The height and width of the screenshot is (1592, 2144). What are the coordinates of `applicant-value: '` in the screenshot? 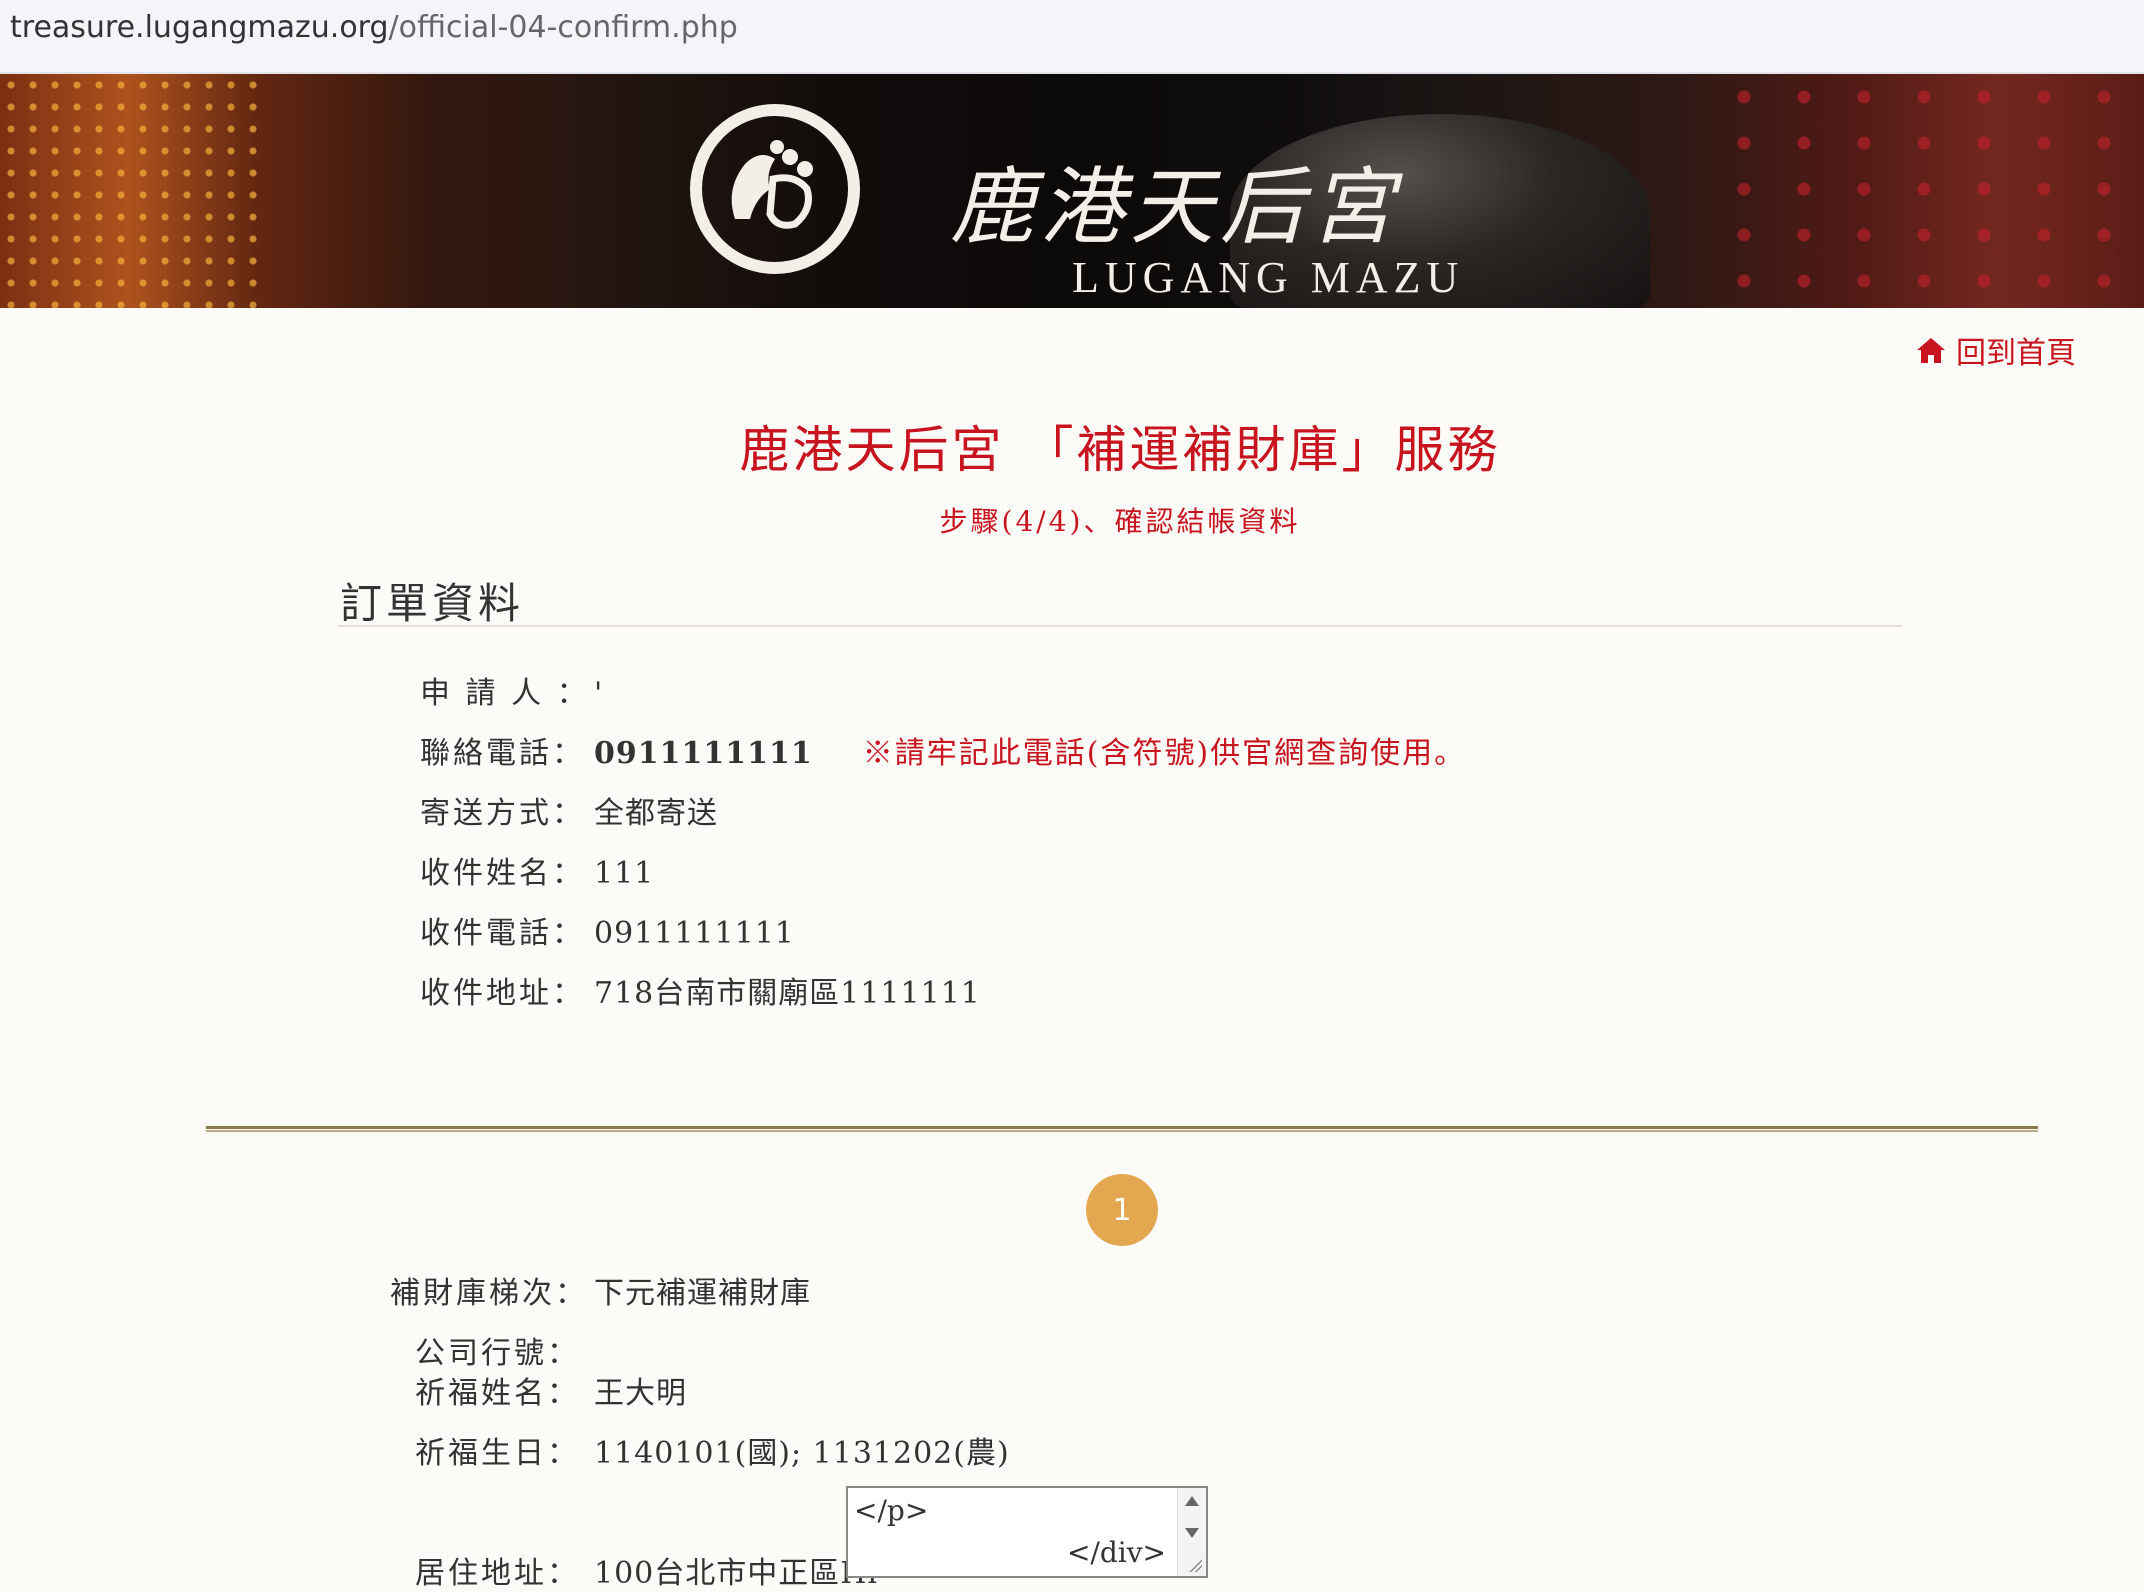 It's located at (599, 693).